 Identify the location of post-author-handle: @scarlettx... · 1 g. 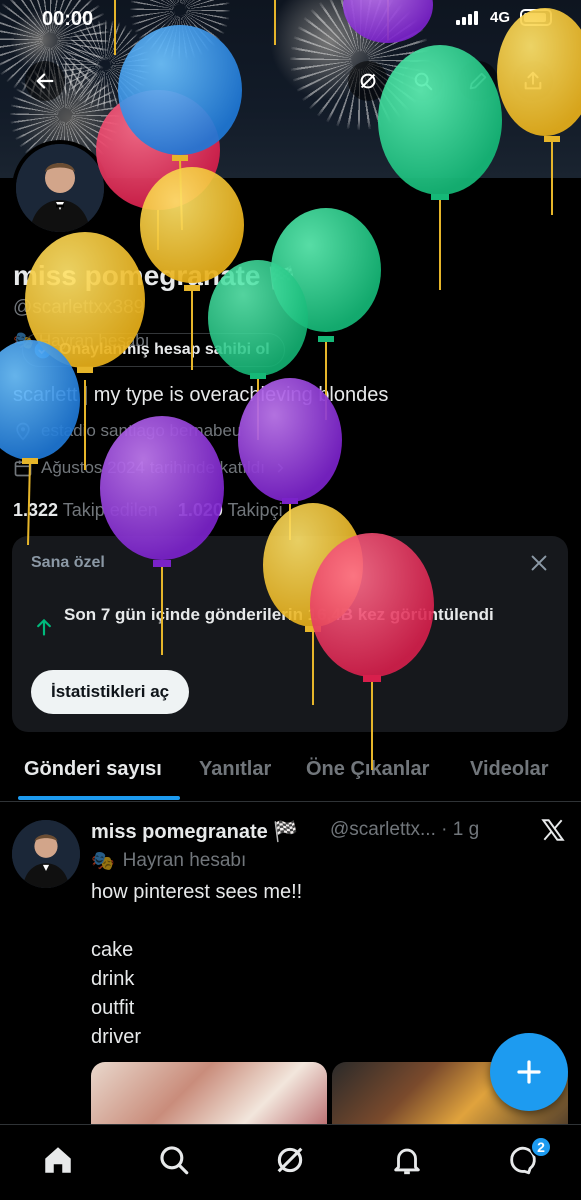
(404, 830).